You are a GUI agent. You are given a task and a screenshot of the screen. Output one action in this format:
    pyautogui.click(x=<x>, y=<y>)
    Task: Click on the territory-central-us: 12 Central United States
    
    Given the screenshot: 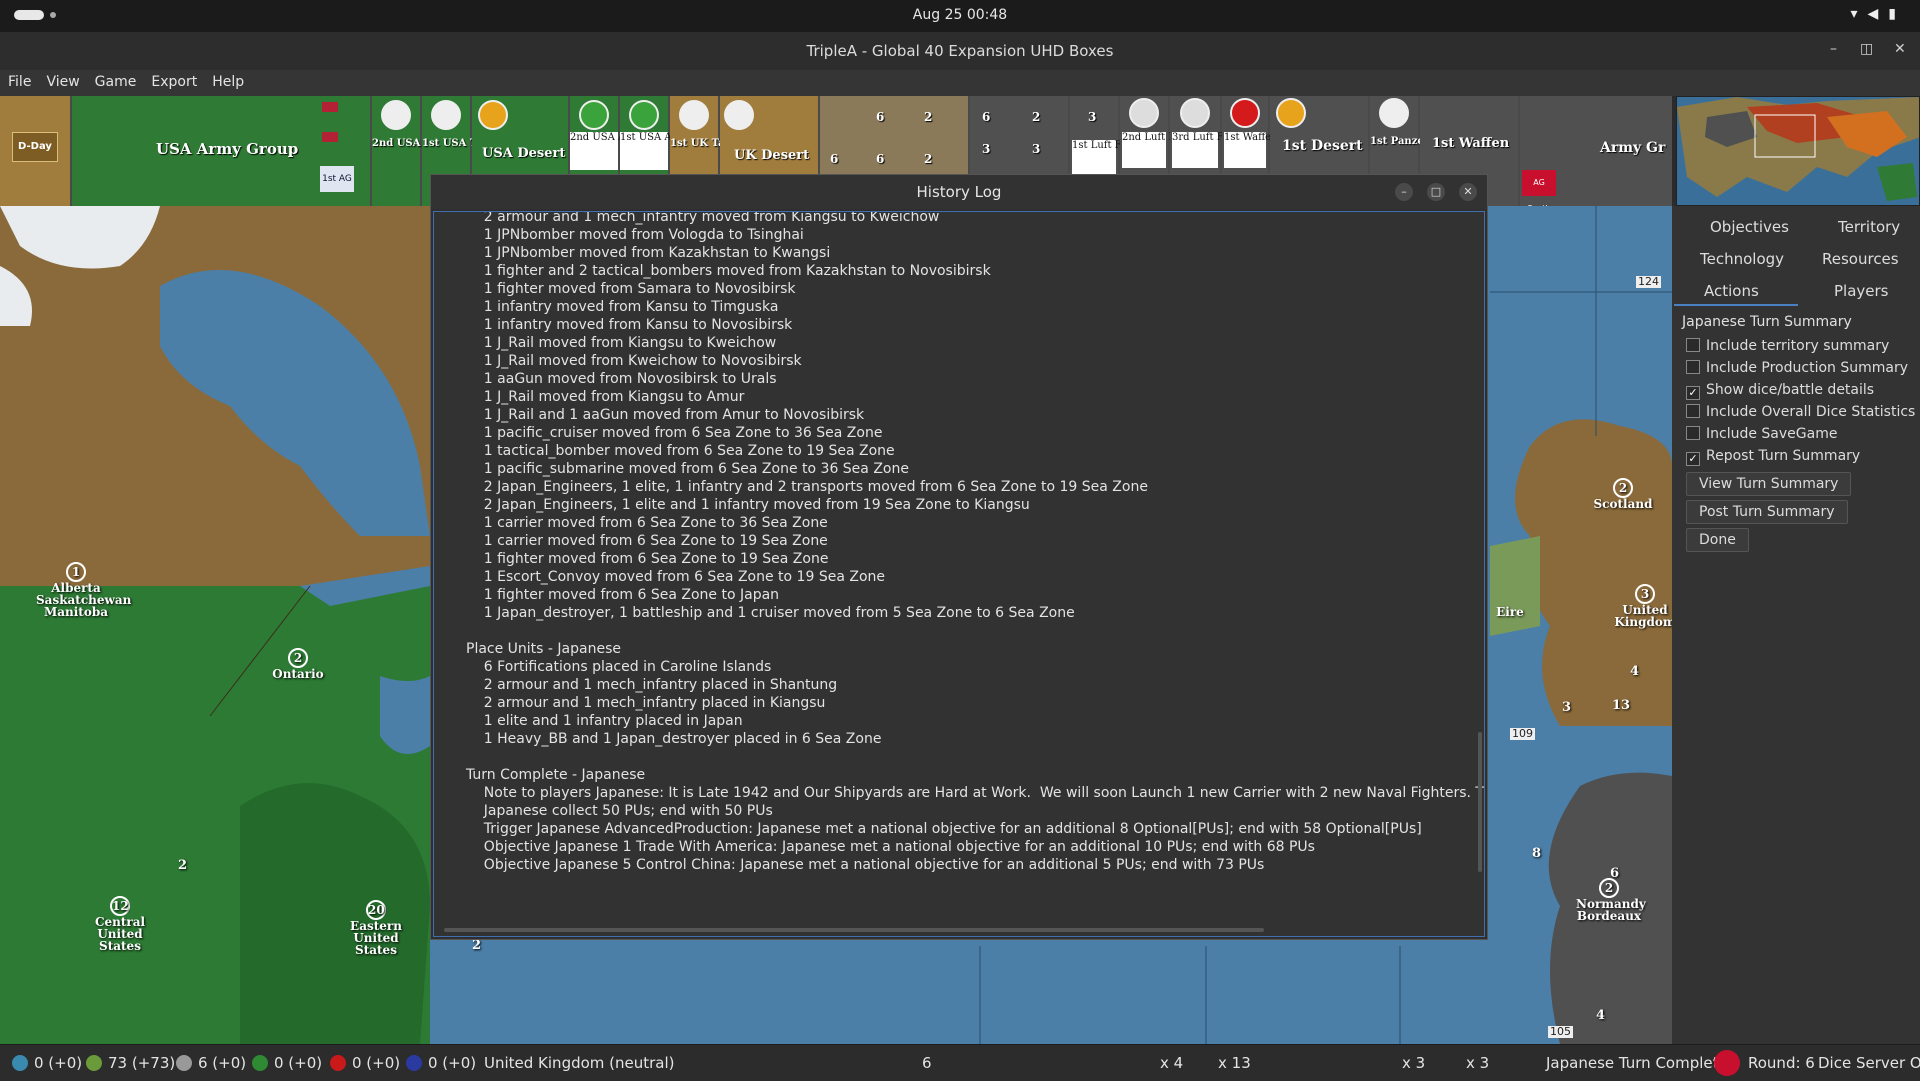 What is the action you would take?
    pyautogui.click(x=120, y=924)
    